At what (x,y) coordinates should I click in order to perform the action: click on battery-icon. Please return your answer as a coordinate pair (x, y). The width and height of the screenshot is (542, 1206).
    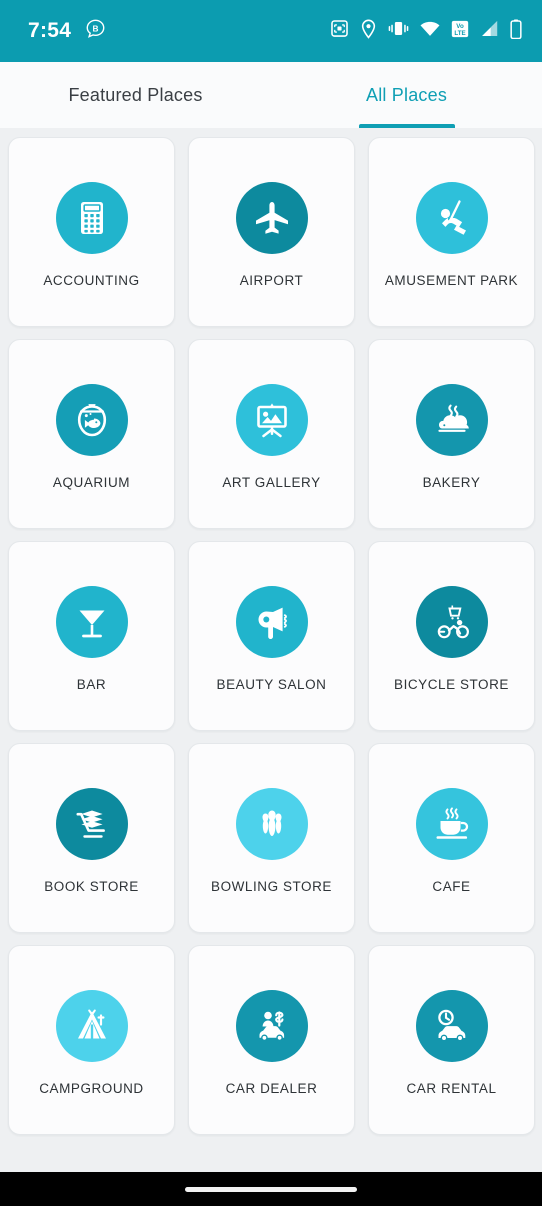
    Looking at the image, I should click on (516, 31).